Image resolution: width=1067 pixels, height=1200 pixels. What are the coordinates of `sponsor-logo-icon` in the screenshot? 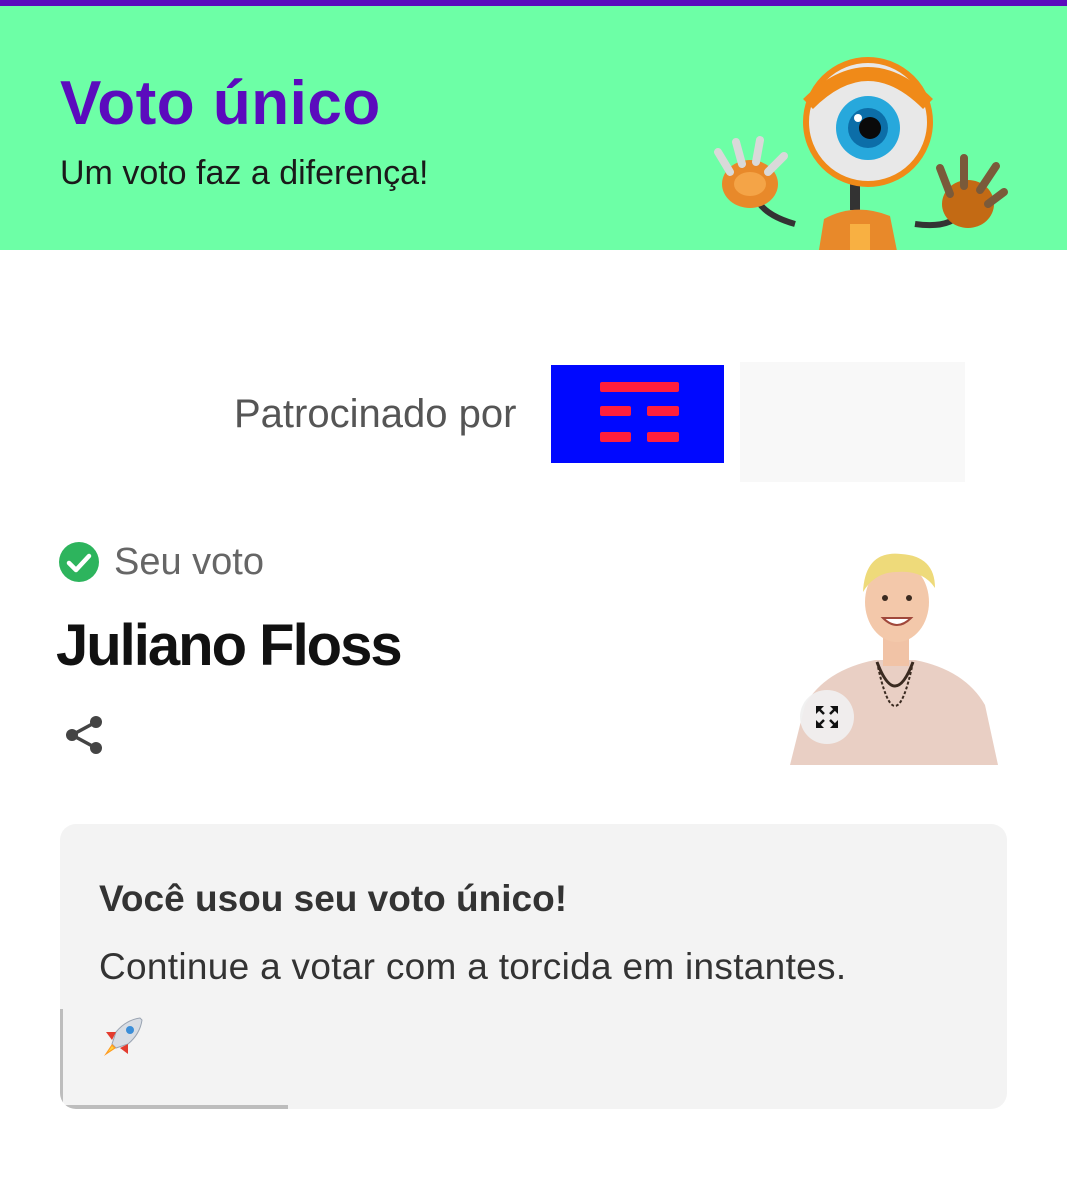 It's located at (639, 412).